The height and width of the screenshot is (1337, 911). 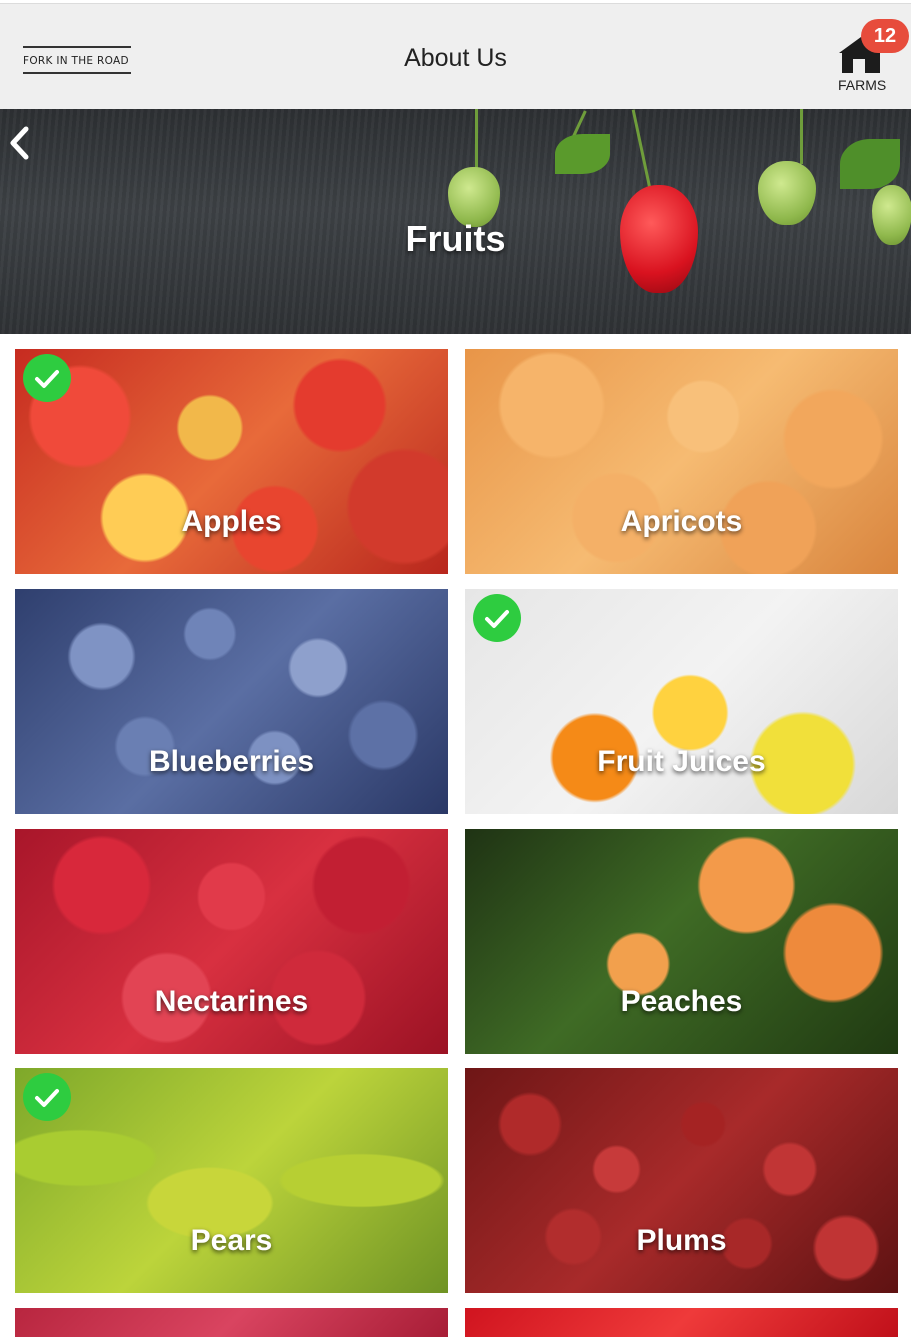 What do you see at coordinates (231, 1180) in the screenshot?
I see `category-tile-pears: Pears` at bounding box center [231, 1180].